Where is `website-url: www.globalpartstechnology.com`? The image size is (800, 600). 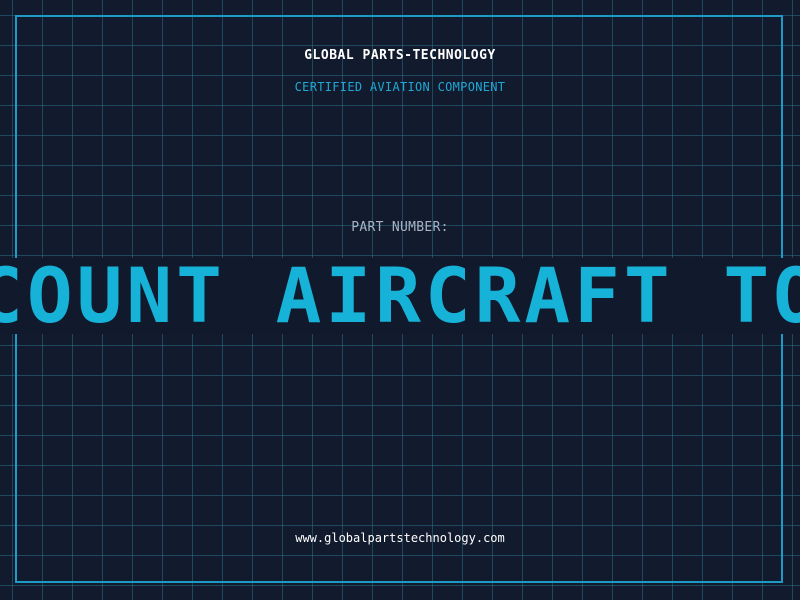
website-url: www.globalpartstechnology.com is located at coordinates (400, 538).